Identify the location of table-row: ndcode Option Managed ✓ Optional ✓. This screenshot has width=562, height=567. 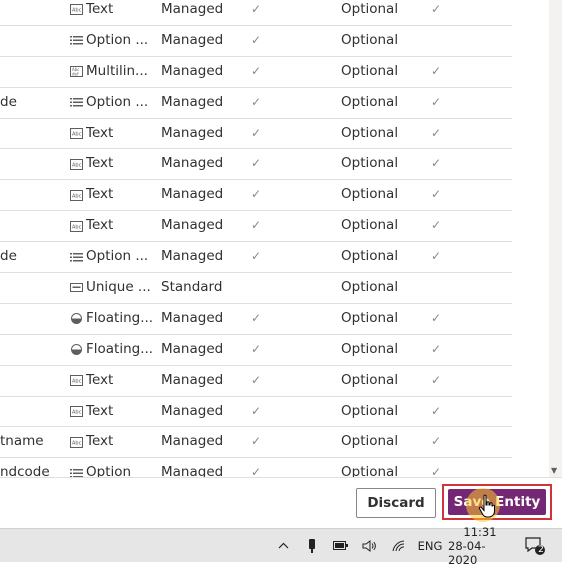
(256, 467).